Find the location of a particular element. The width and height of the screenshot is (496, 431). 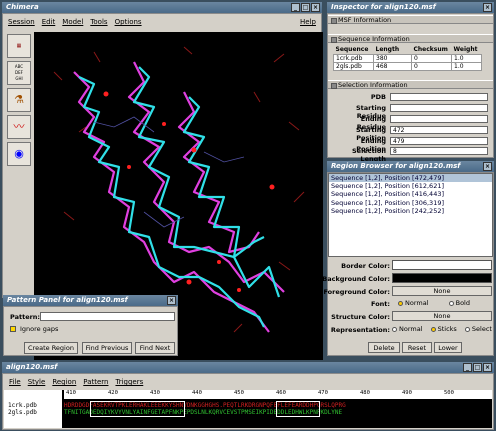

pattern-label: Pattern: is located at coordinates (25, 317).